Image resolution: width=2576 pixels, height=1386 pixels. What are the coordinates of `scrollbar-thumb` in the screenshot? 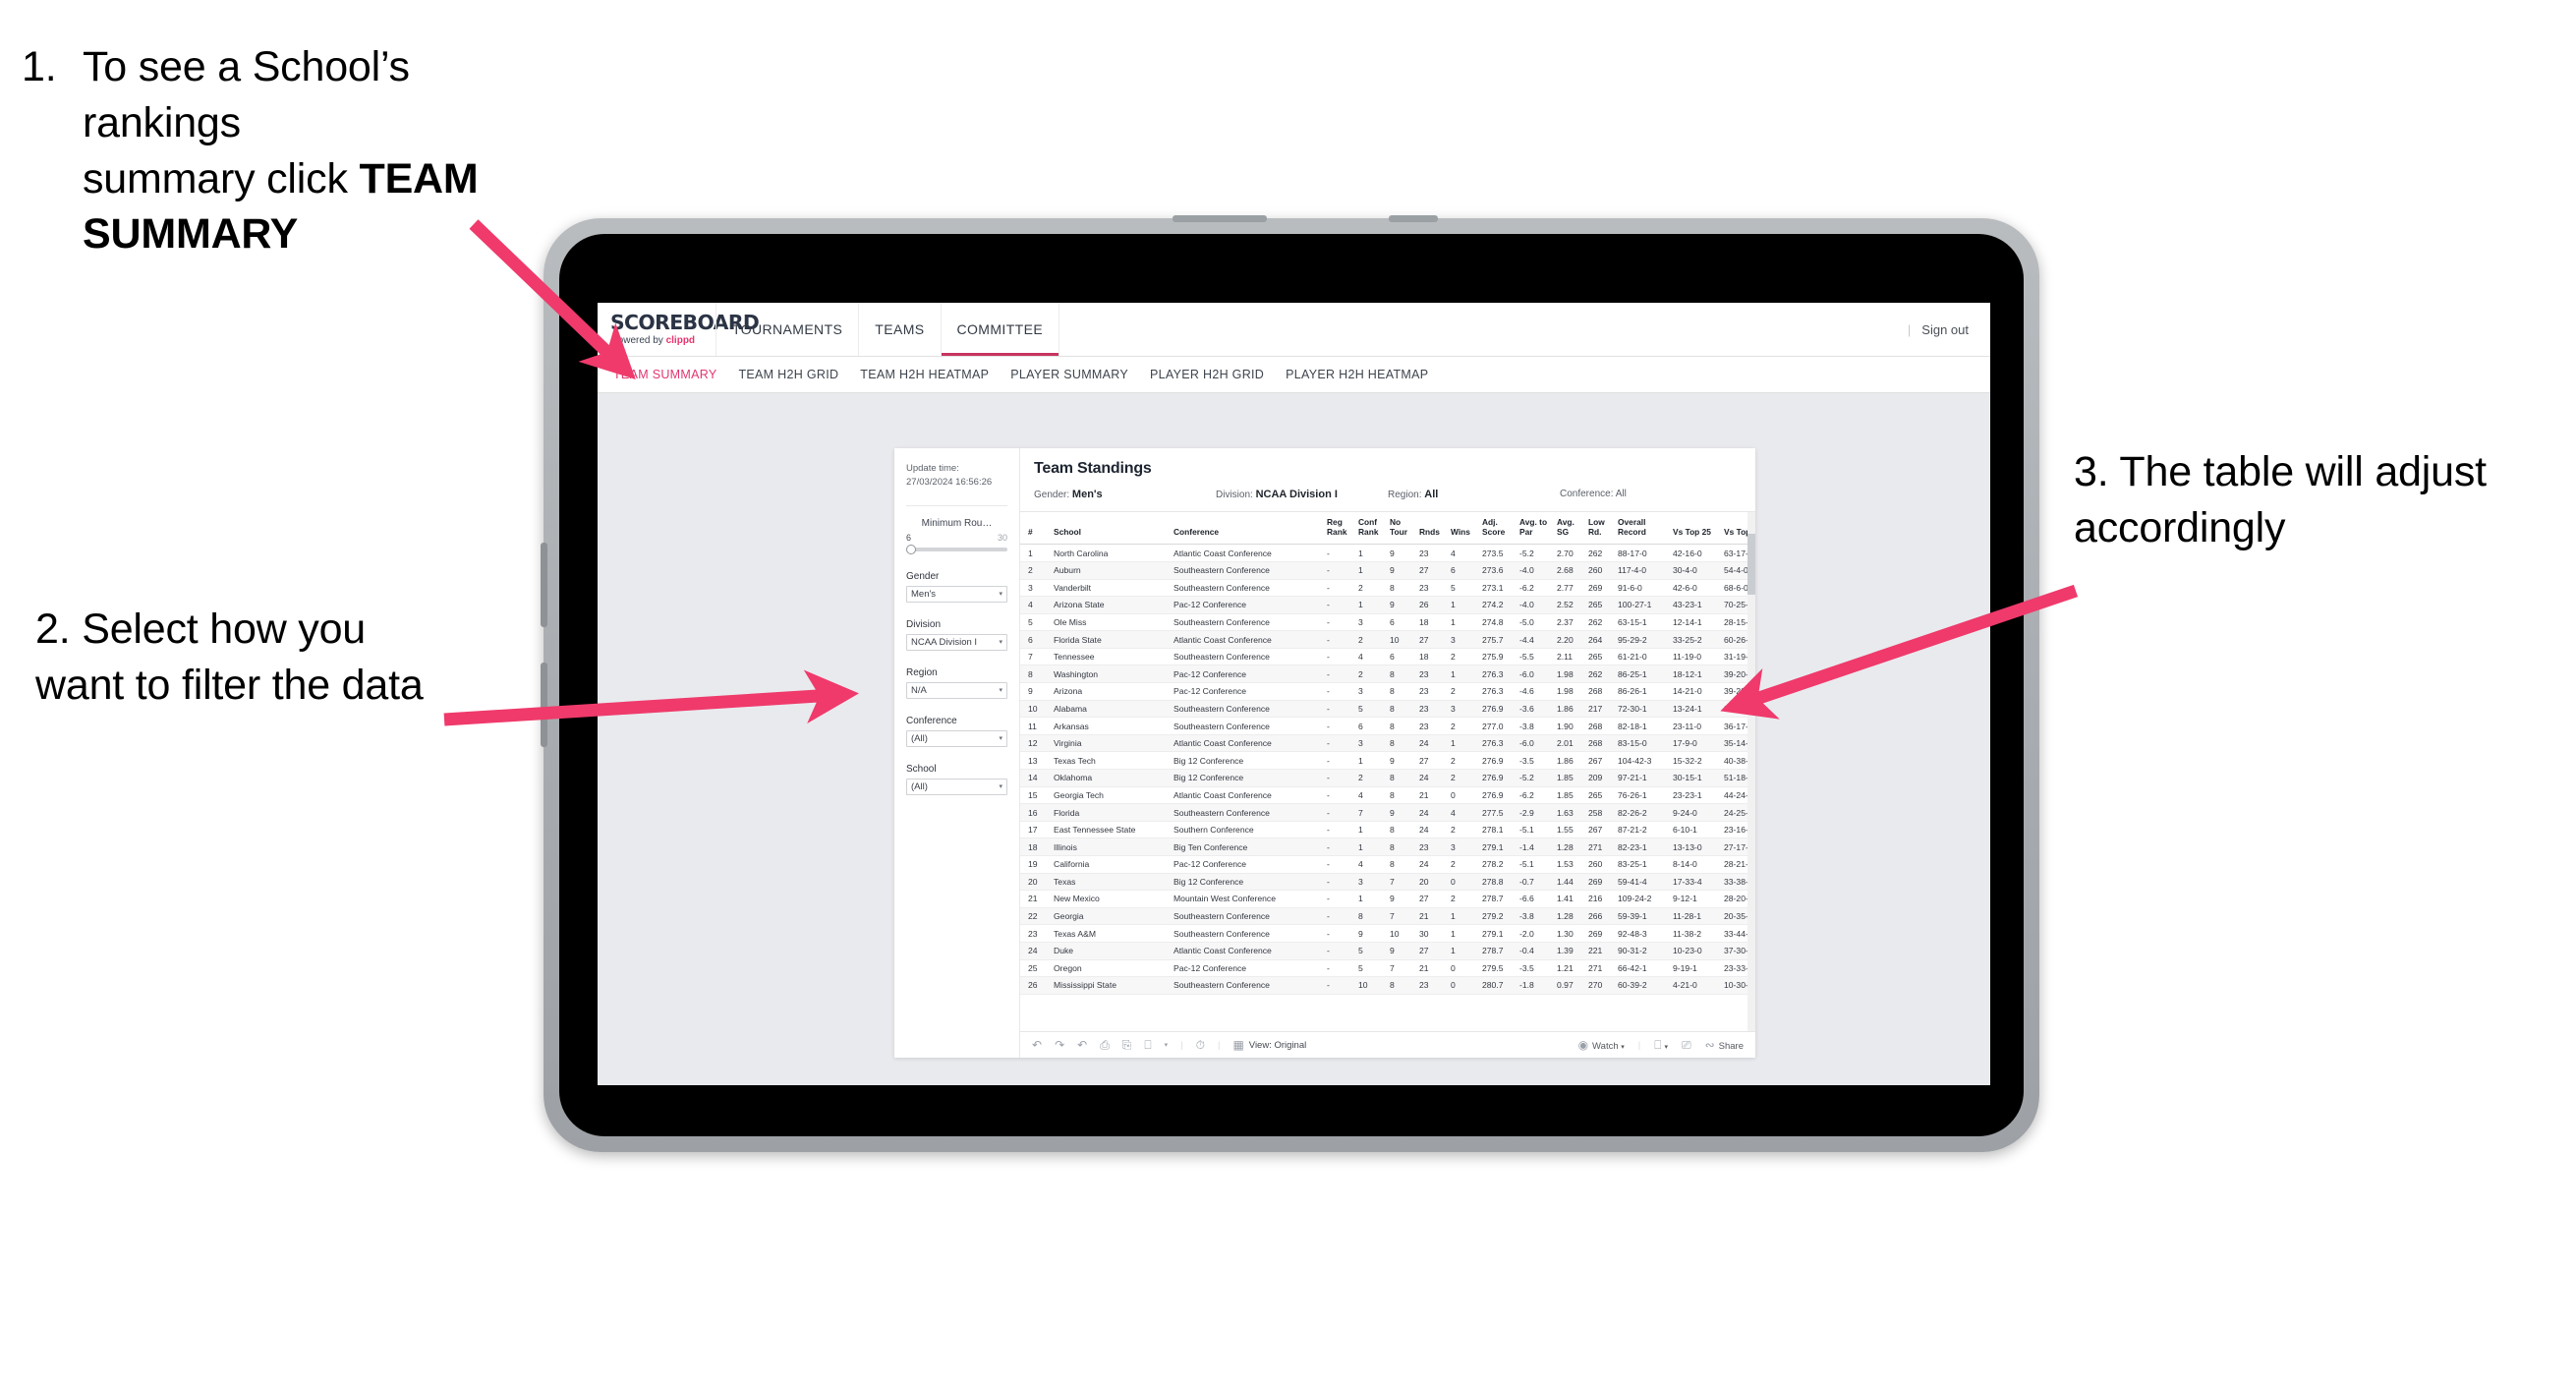 It's located at (1751, 564).